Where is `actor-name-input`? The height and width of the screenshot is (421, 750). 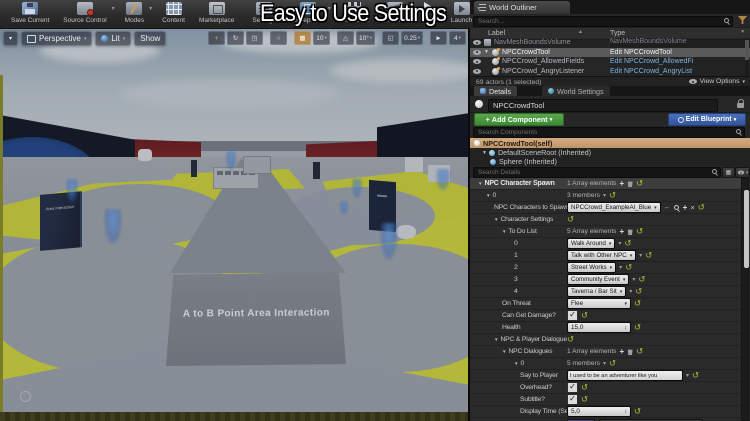
actor-name-input is located at coordinates (603, 105).